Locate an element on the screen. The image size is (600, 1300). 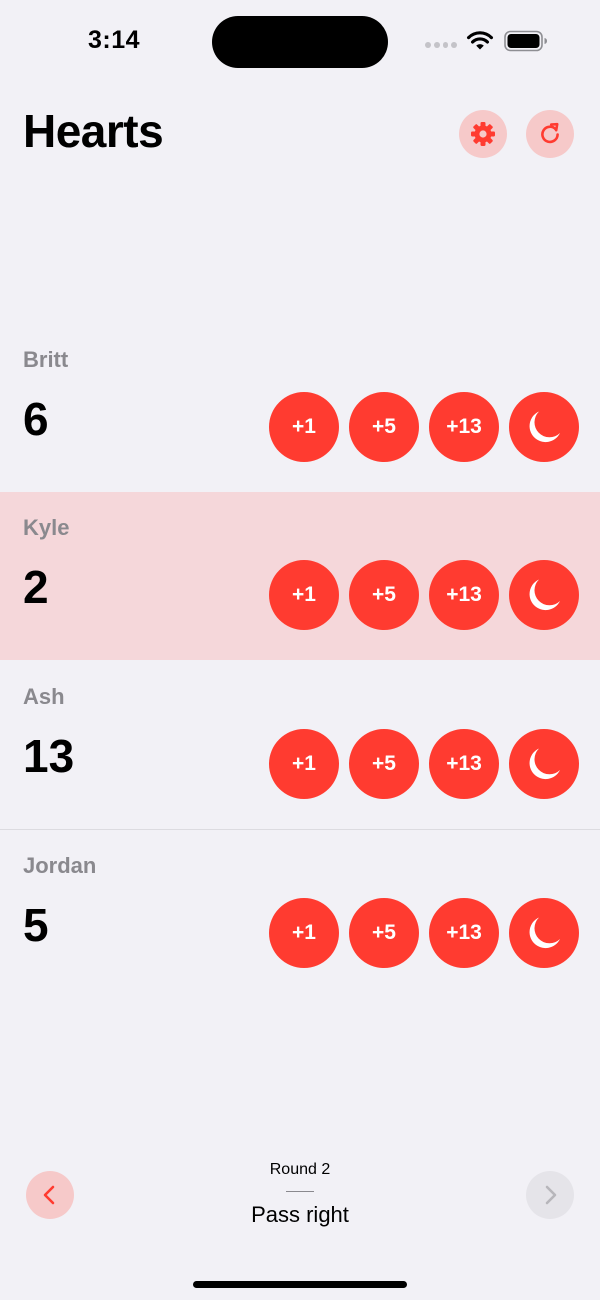
settings-button is located at coordinates (483, 134).